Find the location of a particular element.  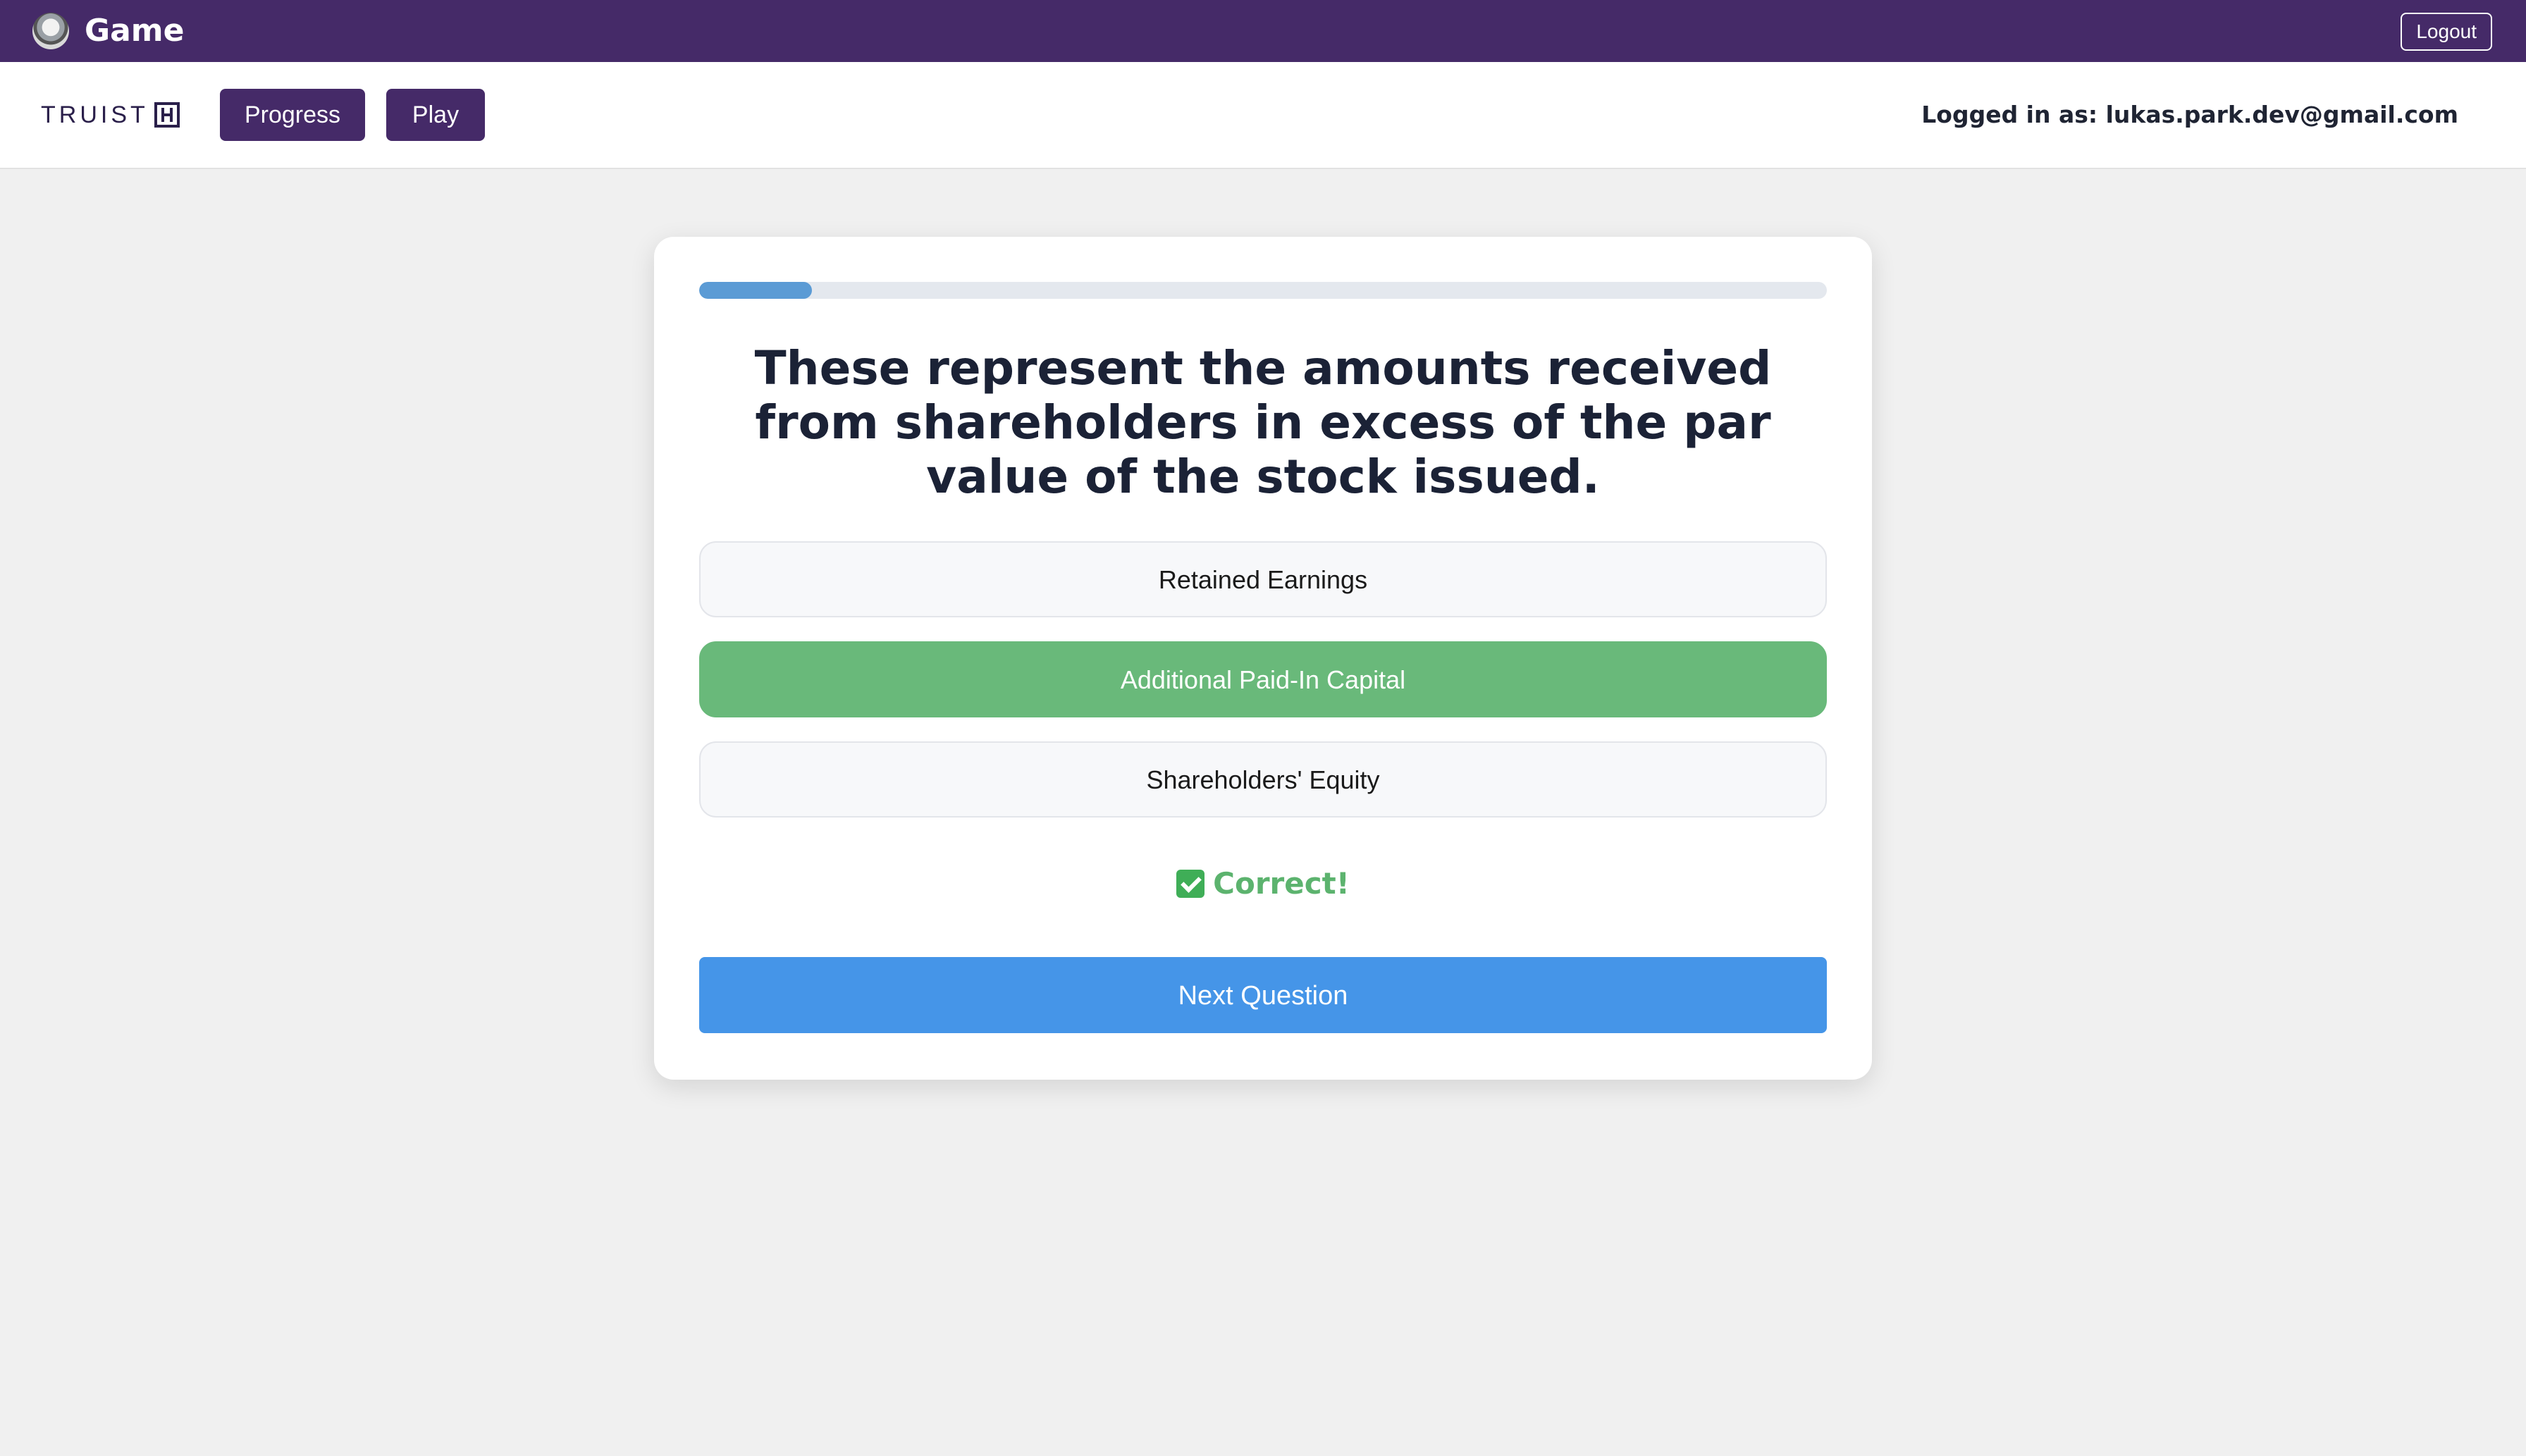

quiz-progress-fill is located at coordinates (755, 290).